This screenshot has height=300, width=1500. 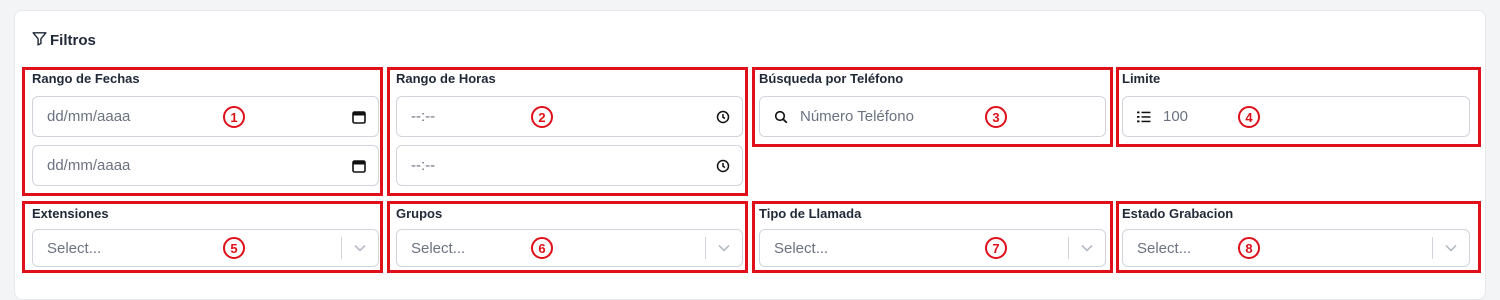 I want to click on filter-icon, so click(x=39, y=40).